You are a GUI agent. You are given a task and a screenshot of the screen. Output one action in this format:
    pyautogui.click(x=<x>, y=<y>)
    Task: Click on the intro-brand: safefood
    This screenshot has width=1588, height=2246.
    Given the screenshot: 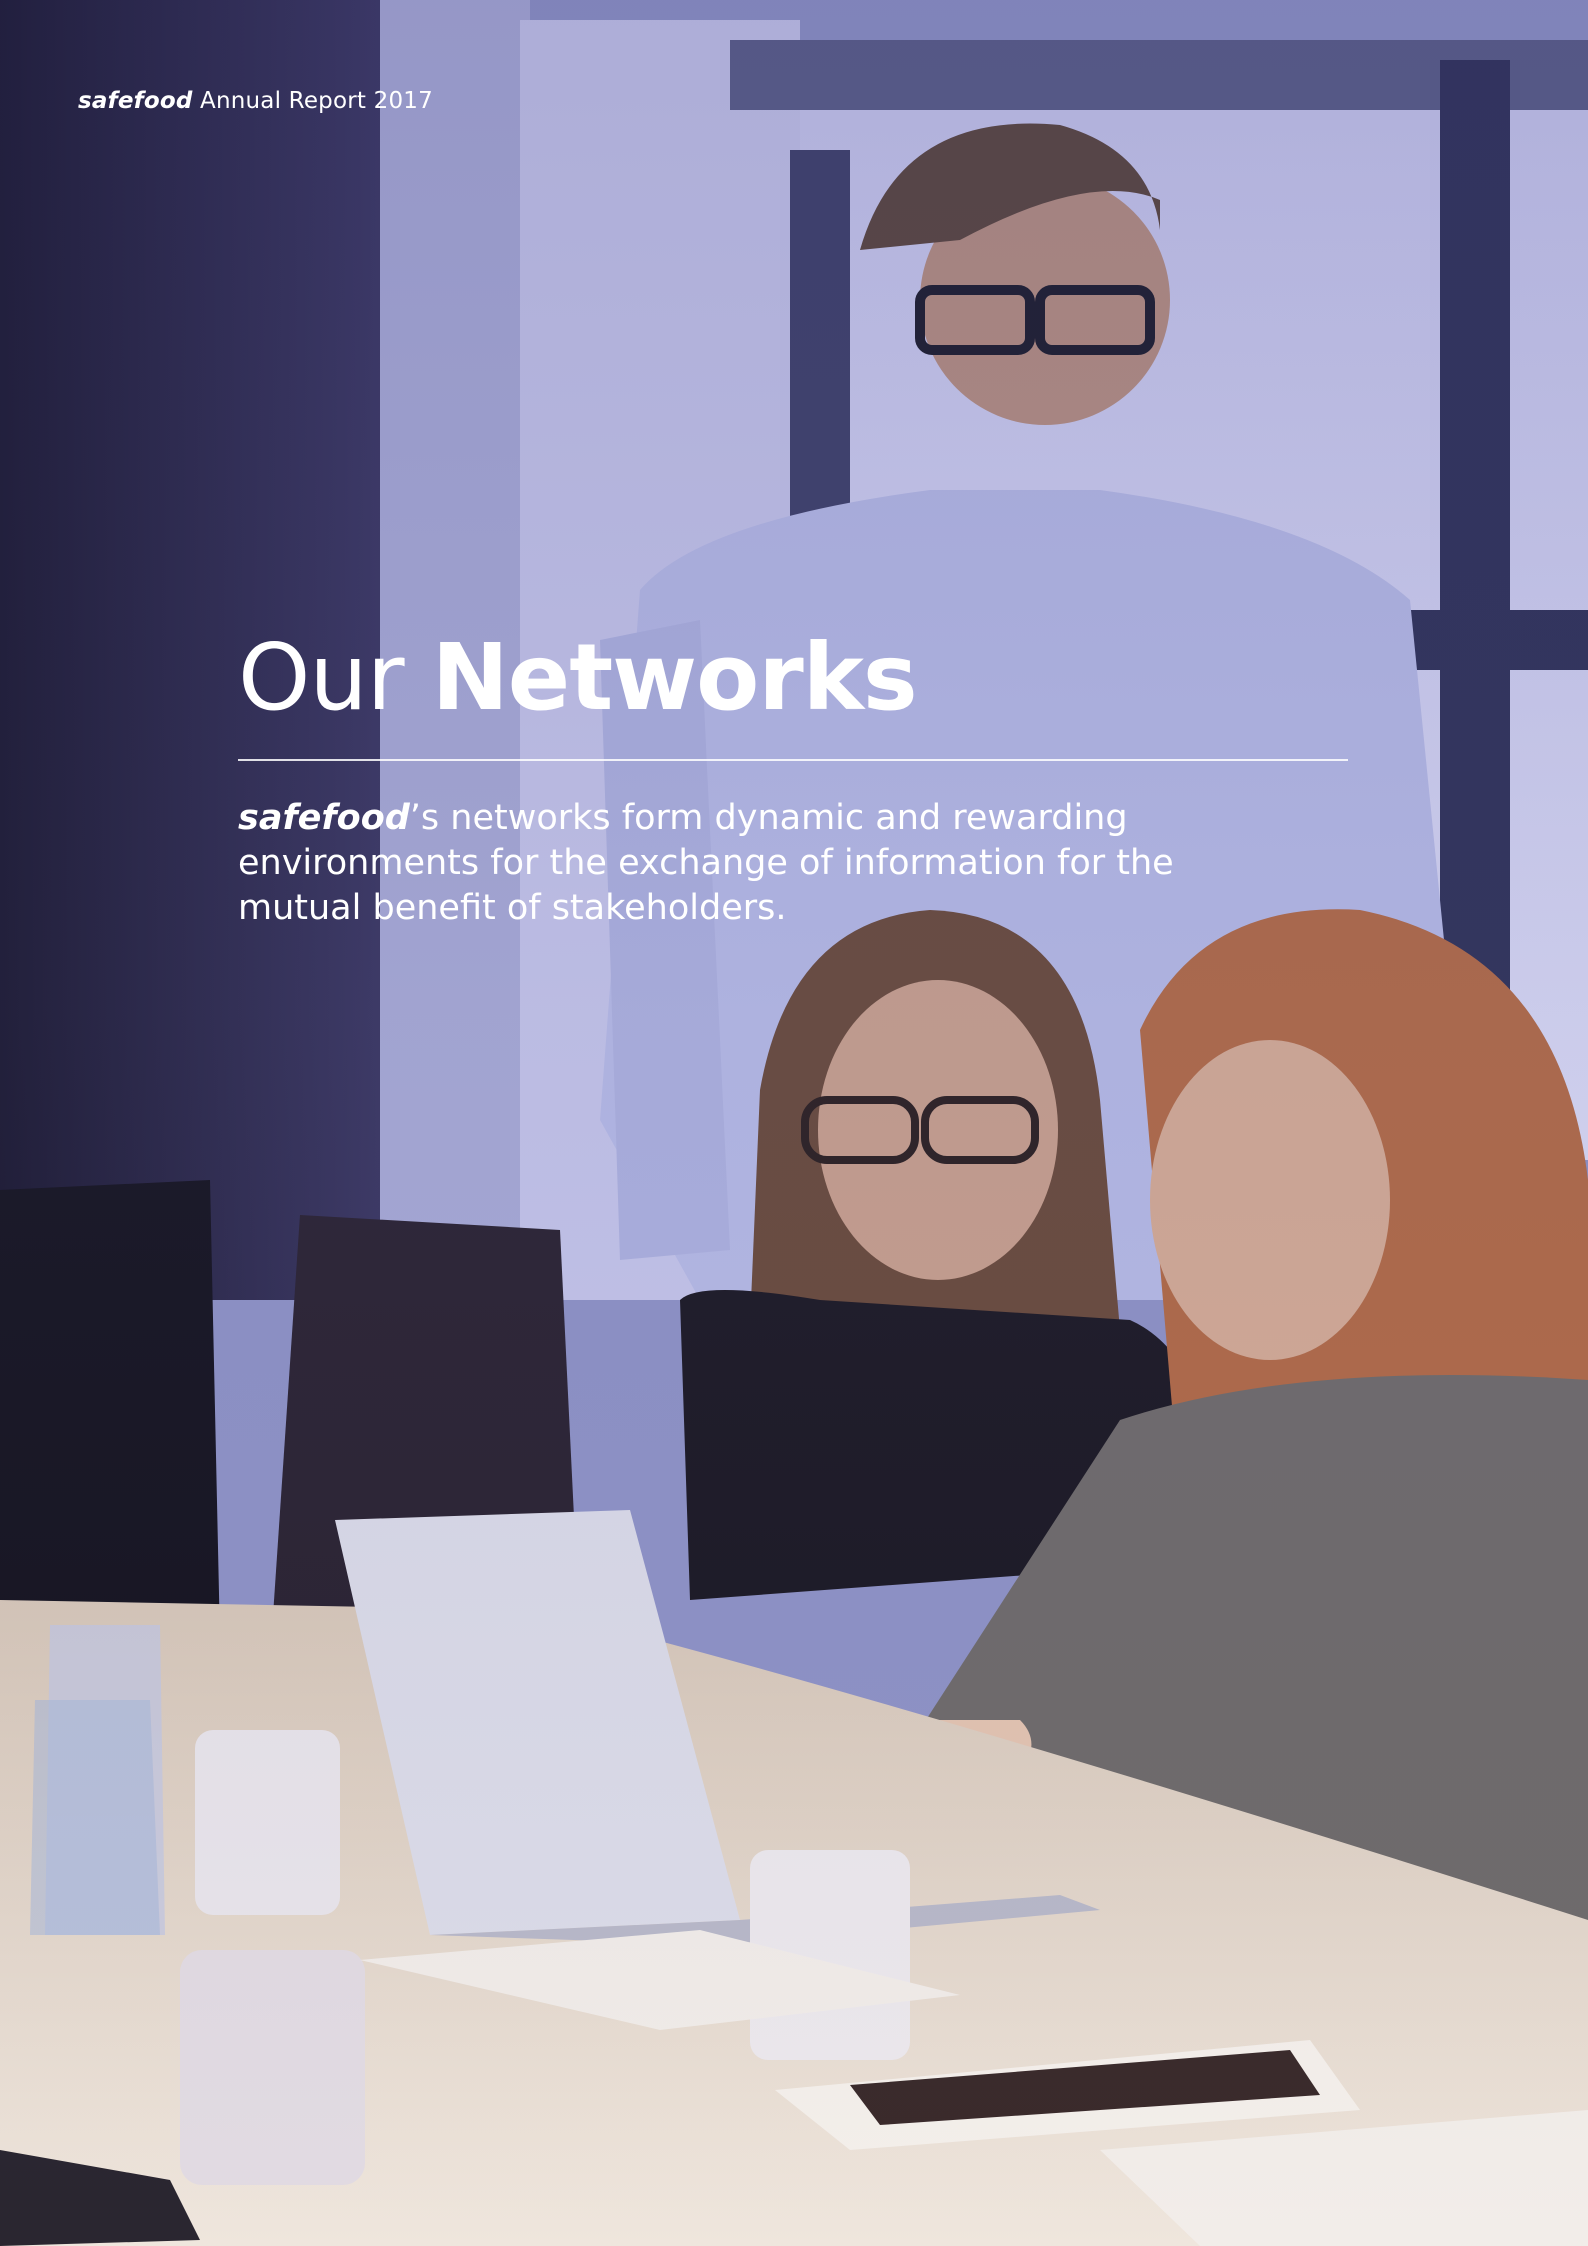 What is the action you would take?
    pyautogui.click(x=324, y=818)
    